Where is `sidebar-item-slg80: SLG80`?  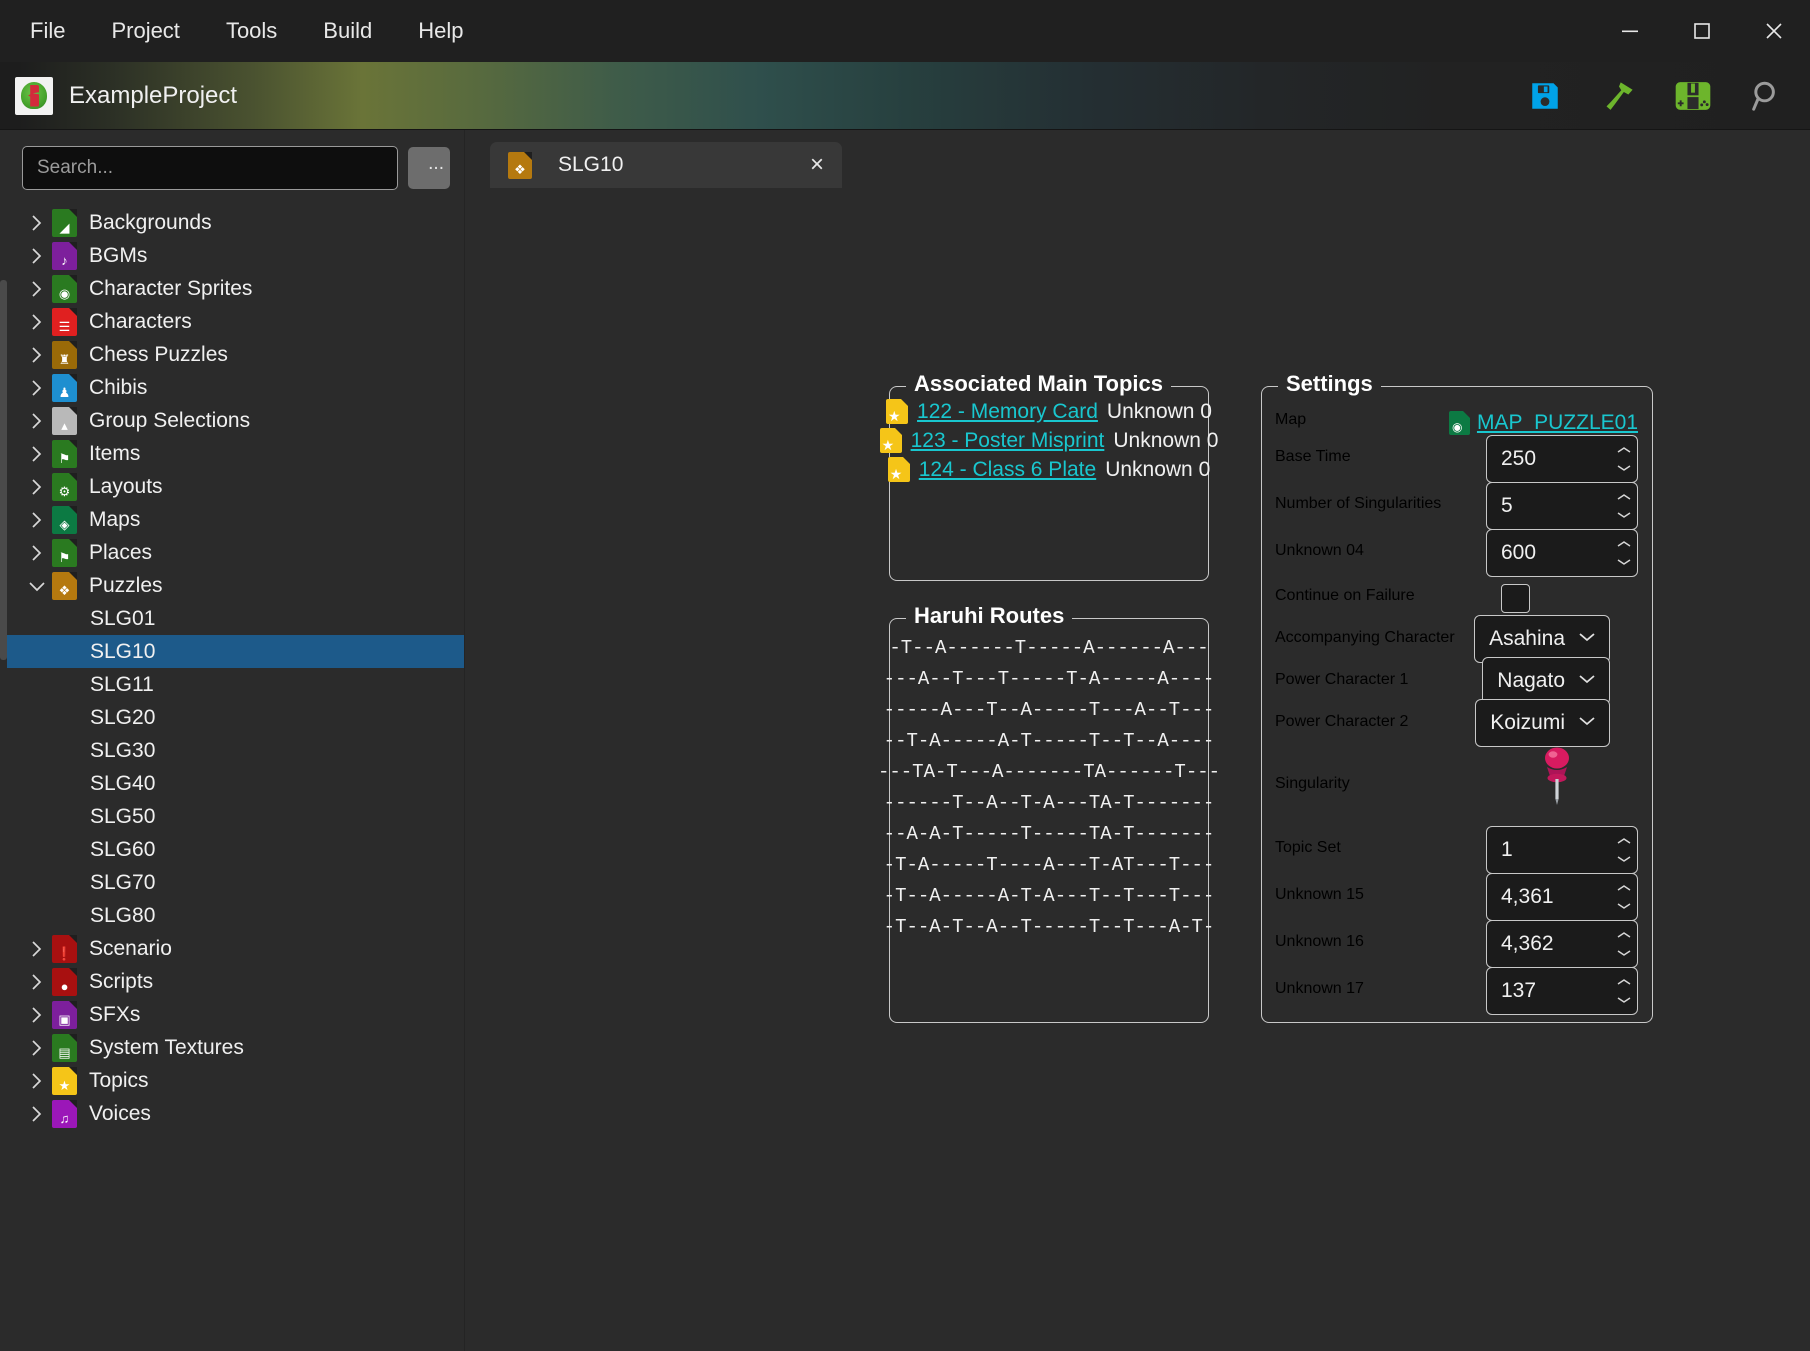
sidebar-item-slg80: SLG80 is located at coordinates (232, 915).